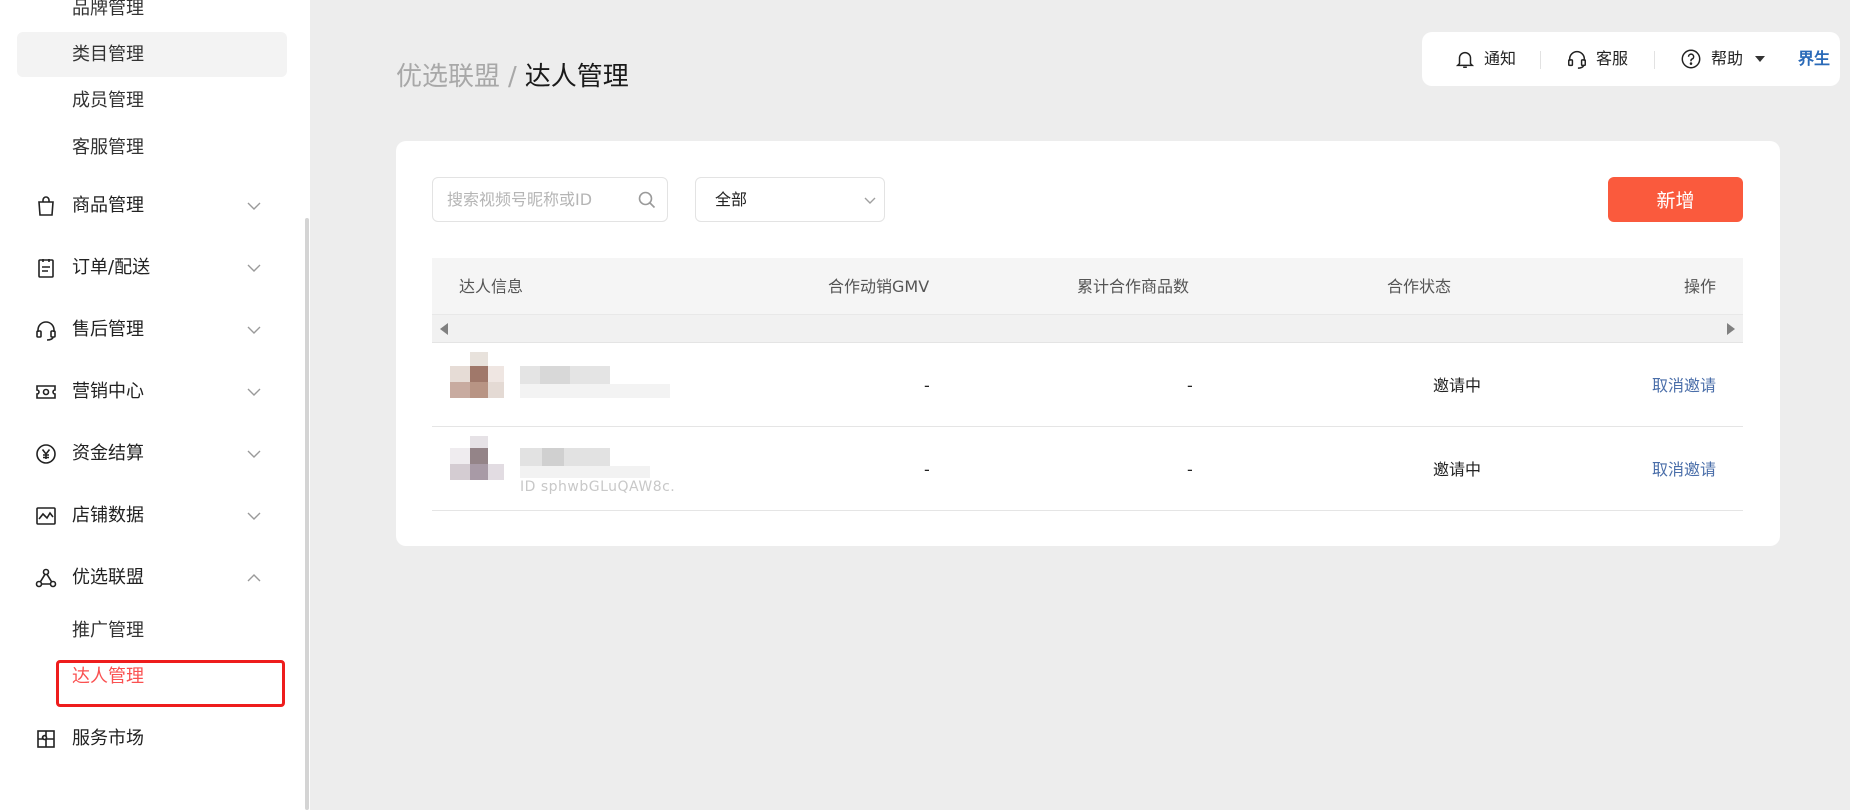 The width and height of the screenshot is (1850, 810). What do you see at coordinates (254, 578) in the screenshot?
I see `chevron-up-icon` at bounding box center [254, 578].